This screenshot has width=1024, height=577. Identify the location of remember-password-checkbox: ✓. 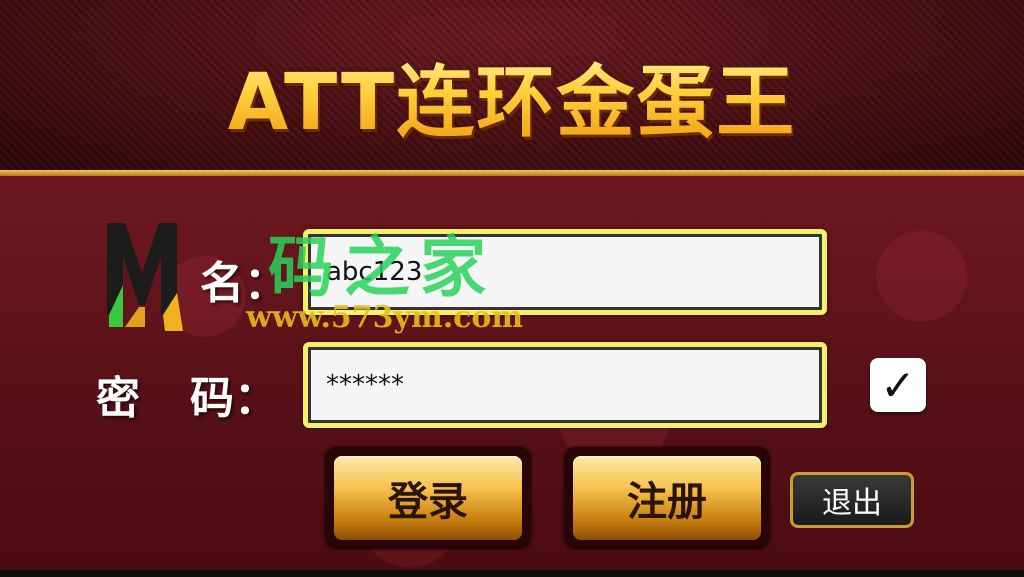
(898, 385).